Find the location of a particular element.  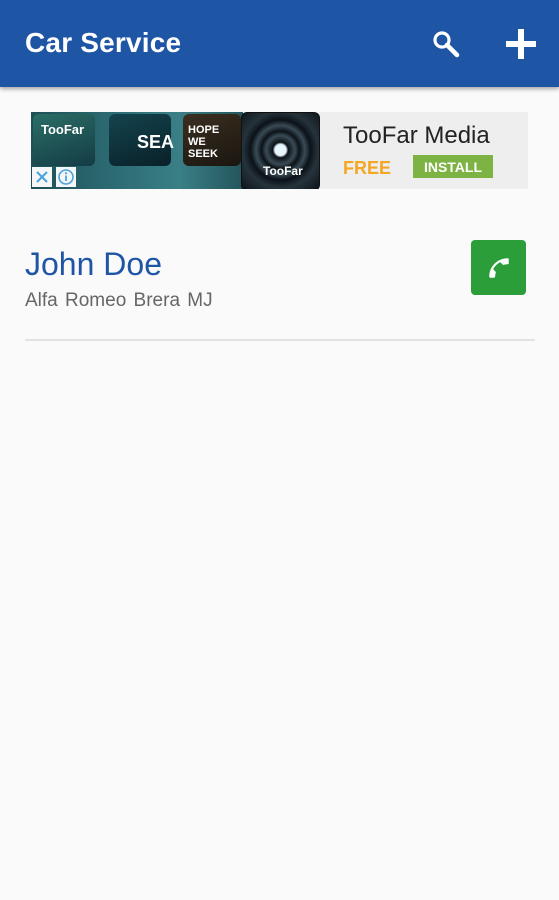

close-icon is located at coordinates (42, 177).